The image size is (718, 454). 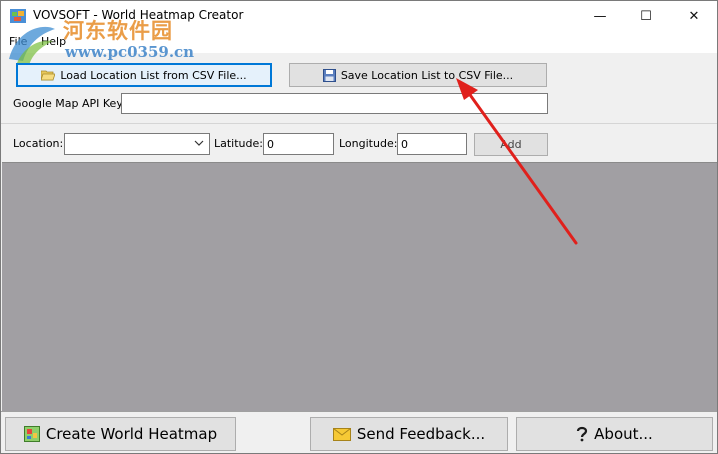 What do you see at coordinates (359, 123) in the screenshot?
I see `form-divider` at bounding box center [359, 123].